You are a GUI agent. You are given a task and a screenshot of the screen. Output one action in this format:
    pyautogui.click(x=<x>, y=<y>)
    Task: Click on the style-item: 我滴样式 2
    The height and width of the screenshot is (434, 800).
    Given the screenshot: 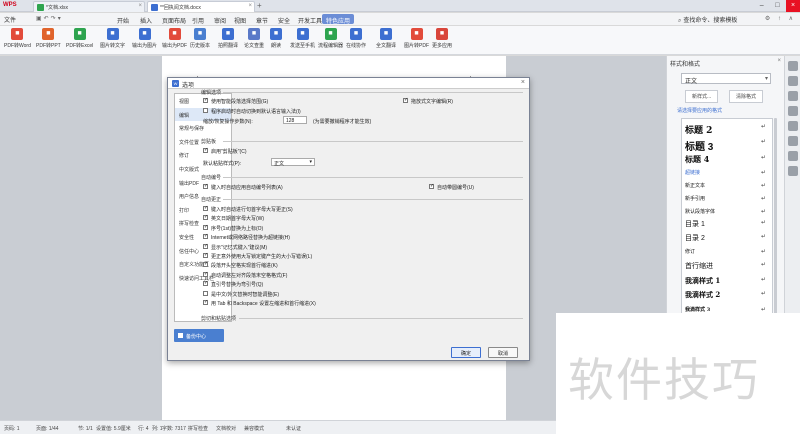 What is the action you would take?
    pyautogui.click(x=702, y=295)
    